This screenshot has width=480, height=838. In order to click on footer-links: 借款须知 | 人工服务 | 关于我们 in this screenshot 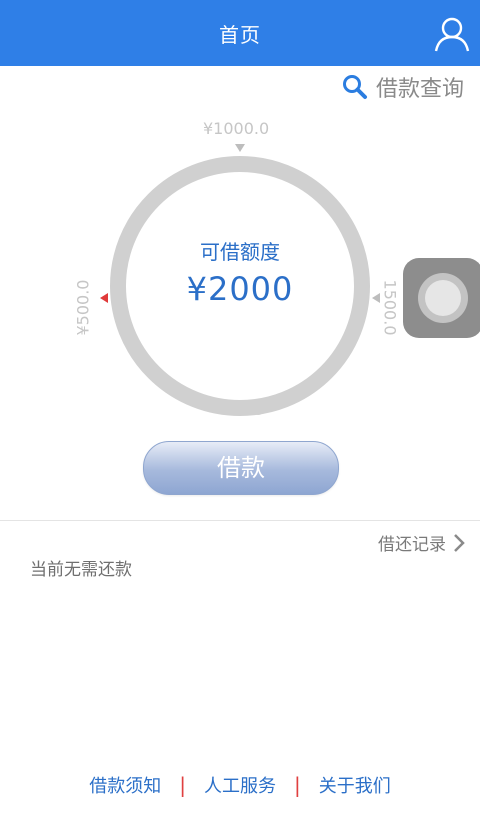, I will do `click(240, 785)`.